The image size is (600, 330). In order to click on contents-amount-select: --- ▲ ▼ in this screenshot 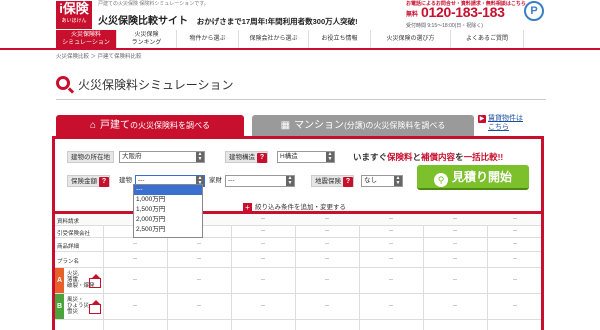, I will do `click(260, 181)`.